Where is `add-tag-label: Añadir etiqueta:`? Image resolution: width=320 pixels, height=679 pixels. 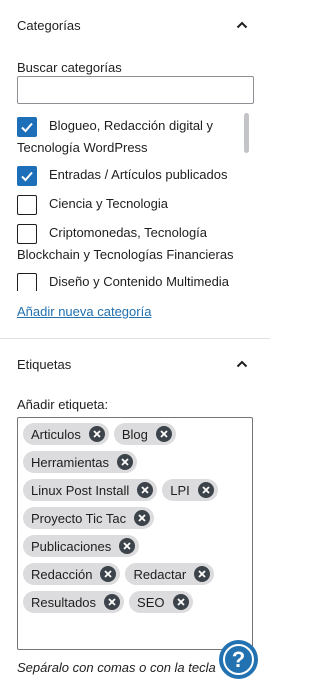
add-tag-label: Añadir etiqueta: is located at coordinates (63, 404).